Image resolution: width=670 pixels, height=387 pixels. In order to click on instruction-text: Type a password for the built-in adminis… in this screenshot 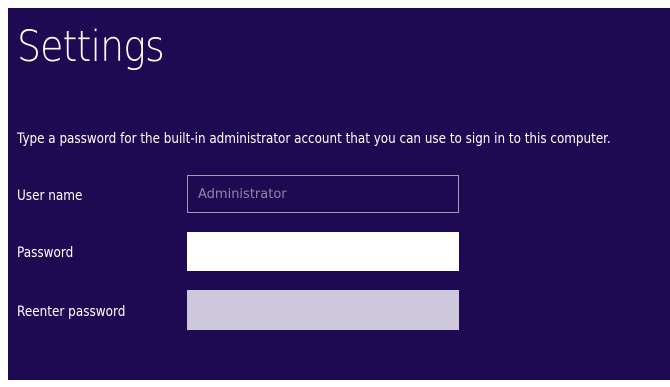, I will do `click(314, 139)`.